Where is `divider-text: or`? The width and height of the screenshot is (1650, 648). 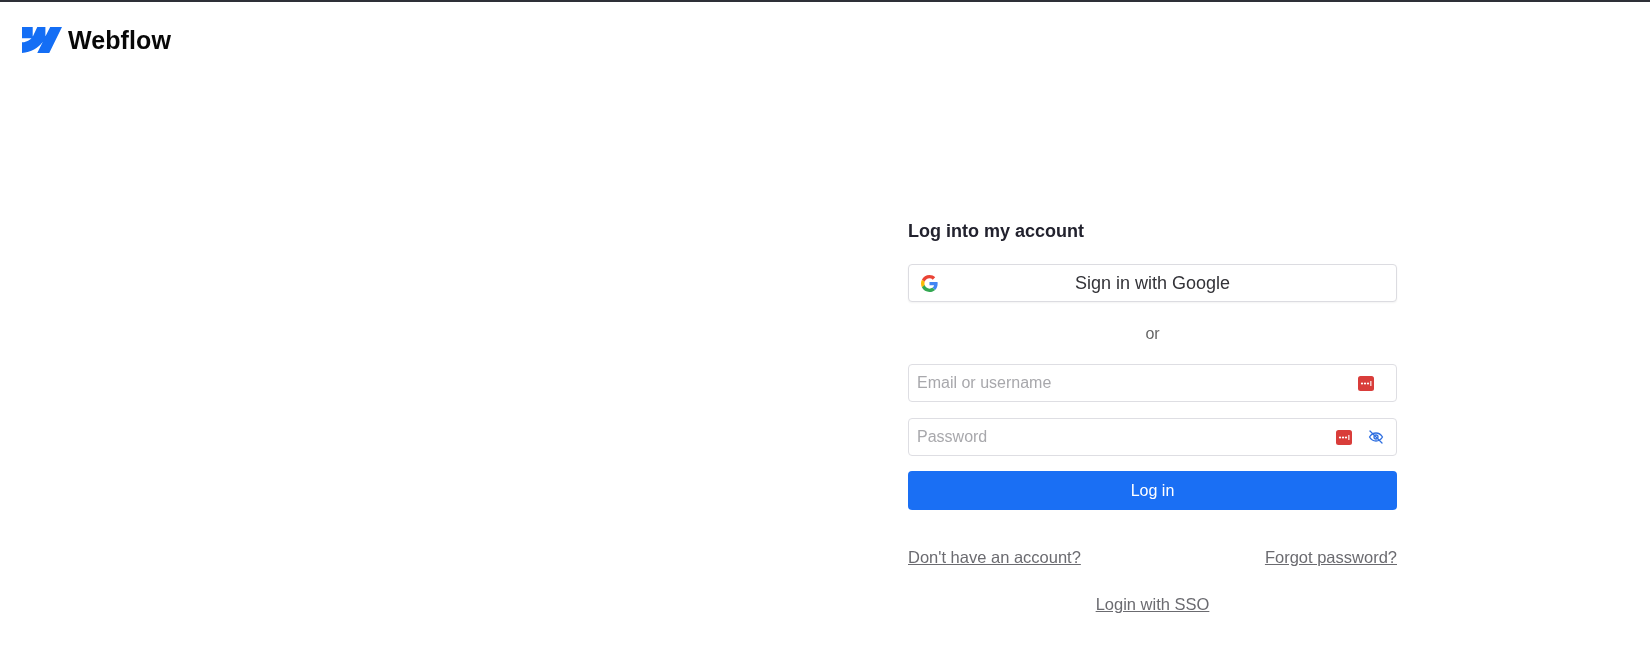
divider-text: or is located at coordinates (1152, 334).